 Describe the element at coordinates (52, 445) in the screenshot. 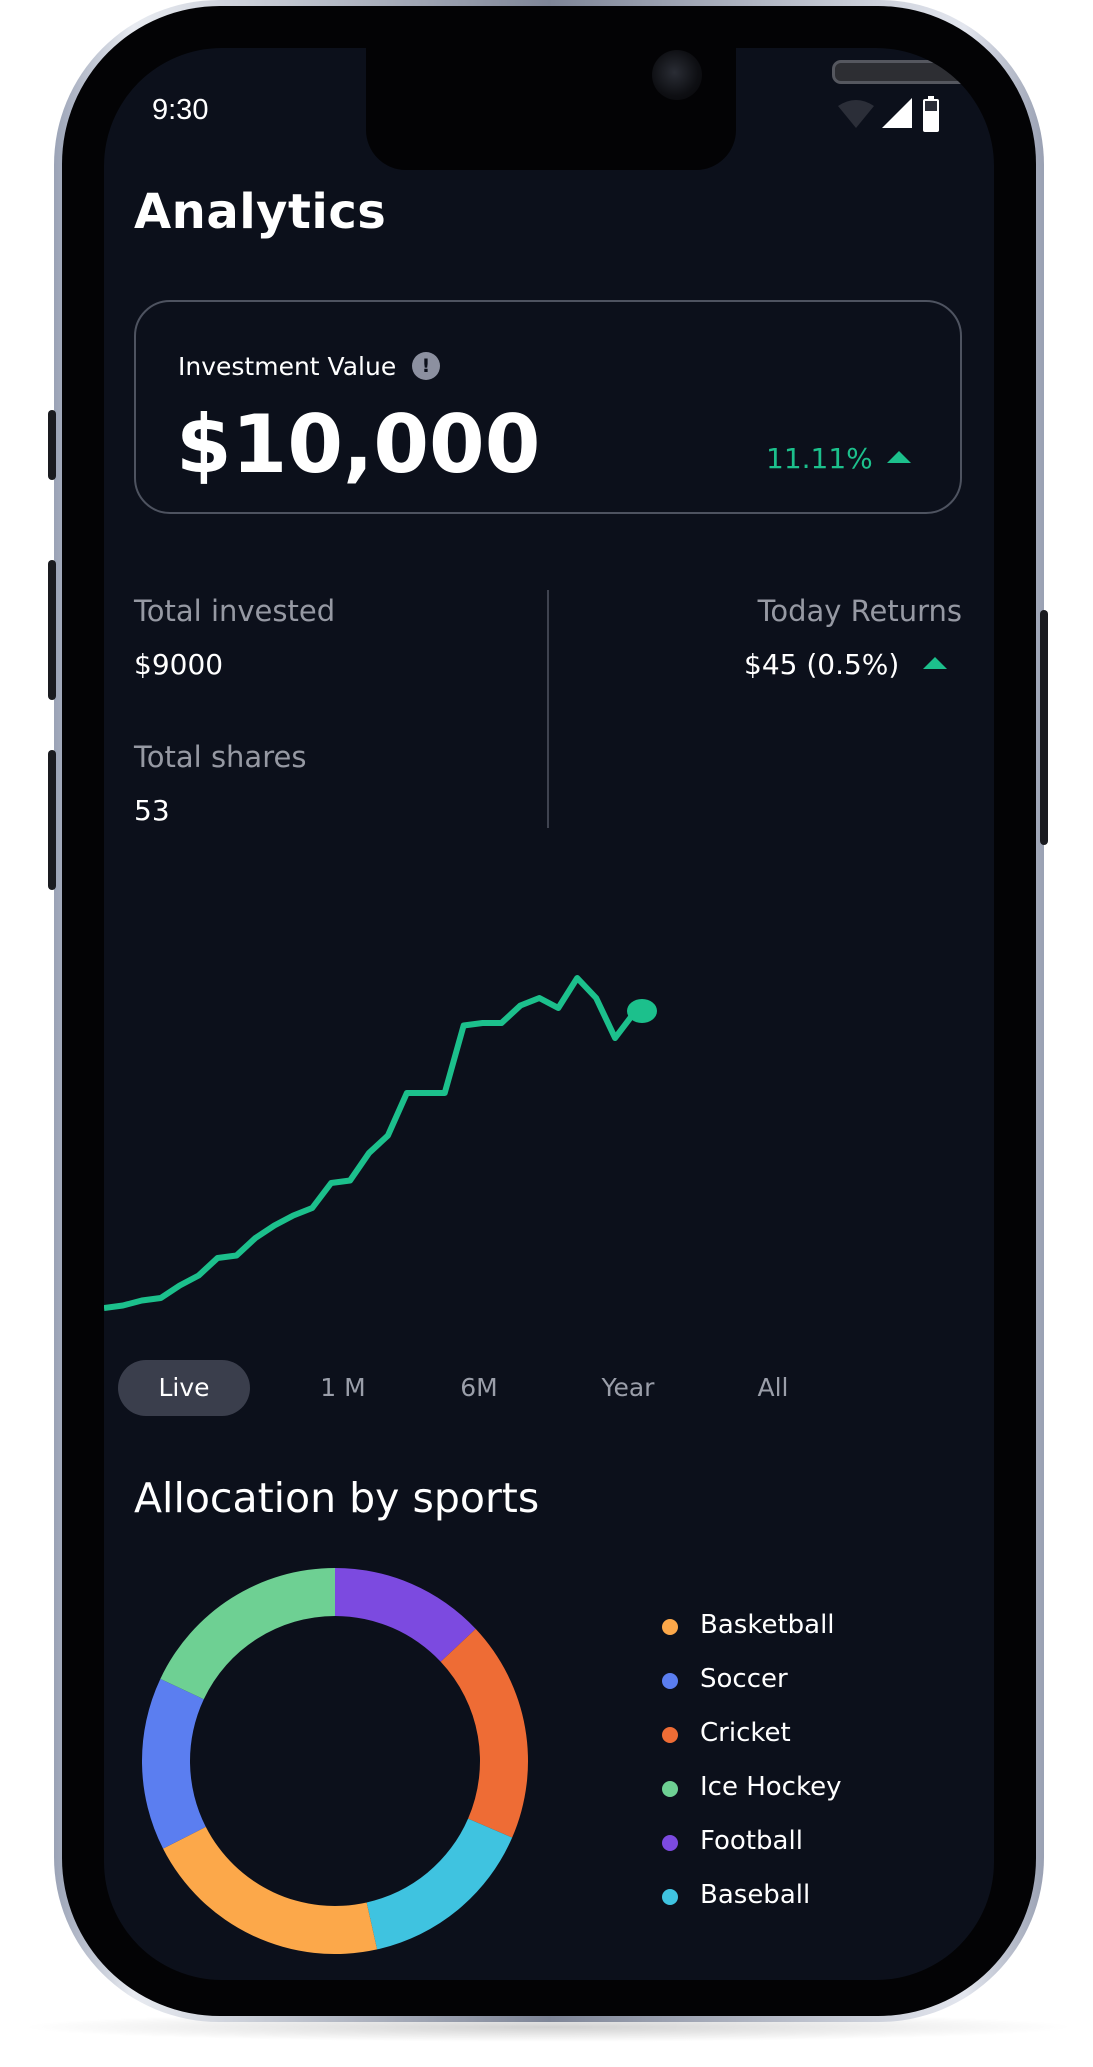

I see `mute-switch` at that location.